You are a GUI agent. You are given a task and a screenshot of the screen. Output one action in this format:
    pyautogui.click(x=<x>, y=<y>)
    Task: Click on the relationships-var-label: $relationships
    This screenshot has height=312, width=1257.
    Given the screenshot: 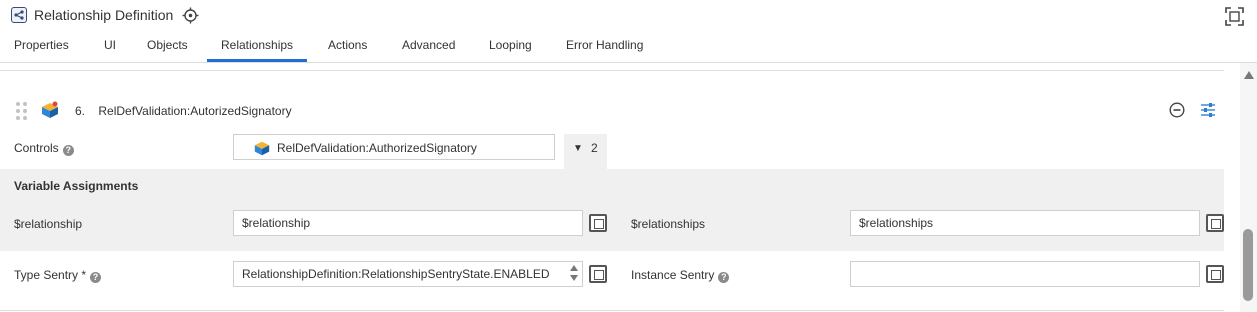 What is the action you would take?
    pyautogui.click(x=668, y=224)
    